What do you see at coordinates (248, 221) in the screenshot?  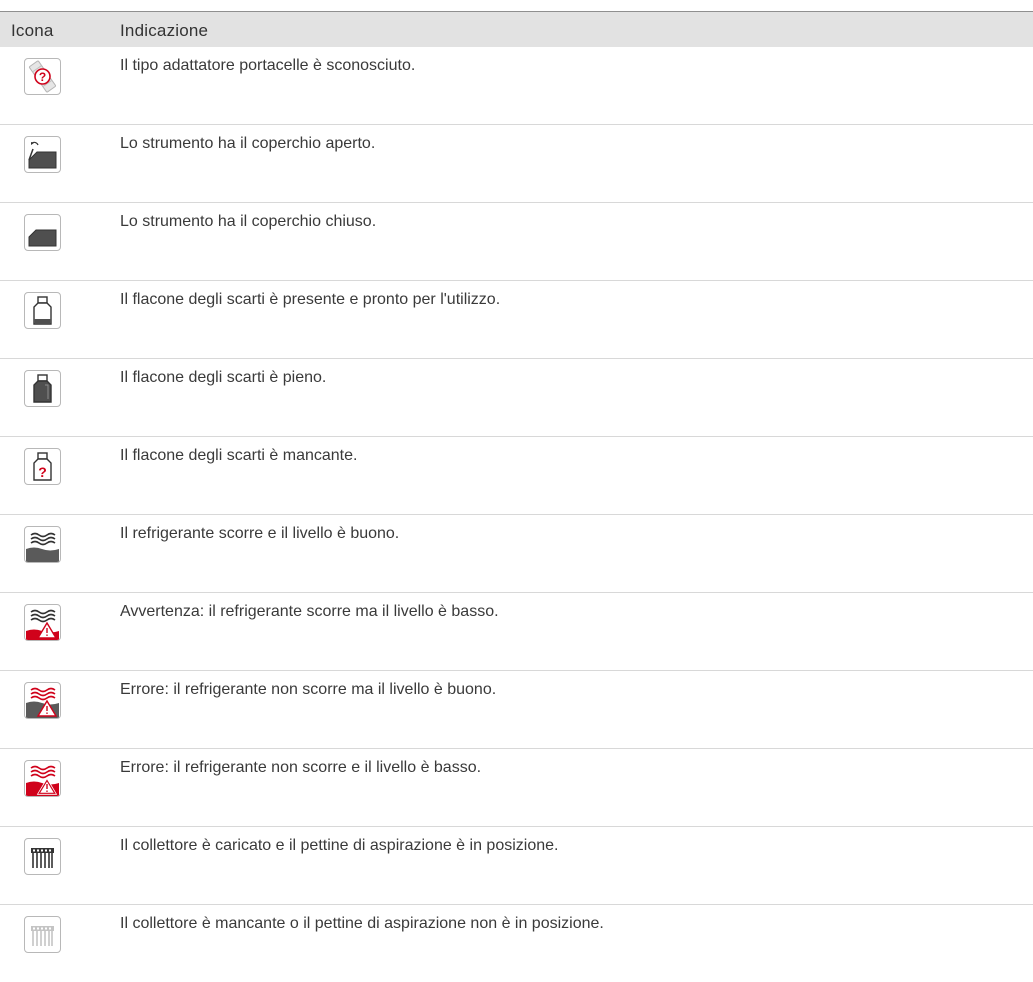 I see `row-indication: Lo strumento ha il coperchio chiuso.` at bounding box center [248, 221].